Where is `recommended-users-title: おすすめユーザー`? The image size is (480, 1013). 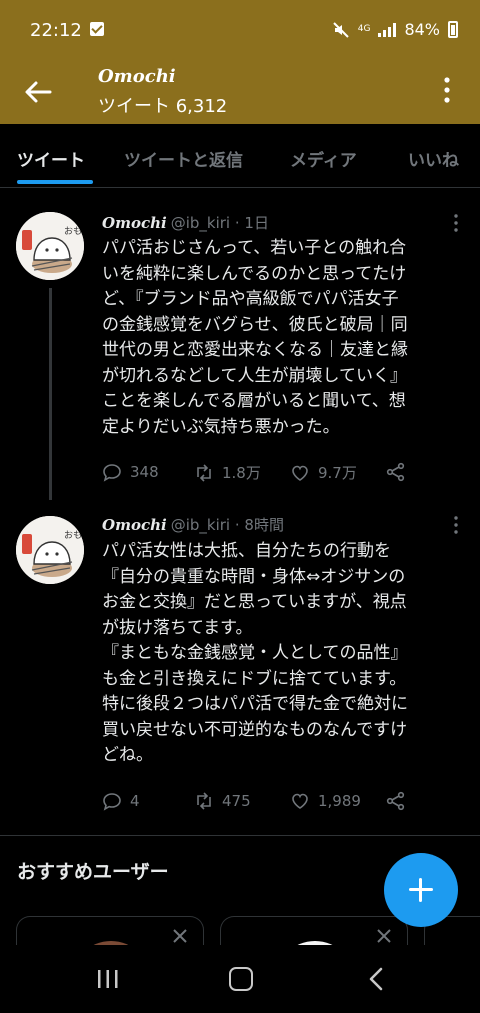
recommended-users-title: おすすめユーザー is located at coordinates (93, 872).